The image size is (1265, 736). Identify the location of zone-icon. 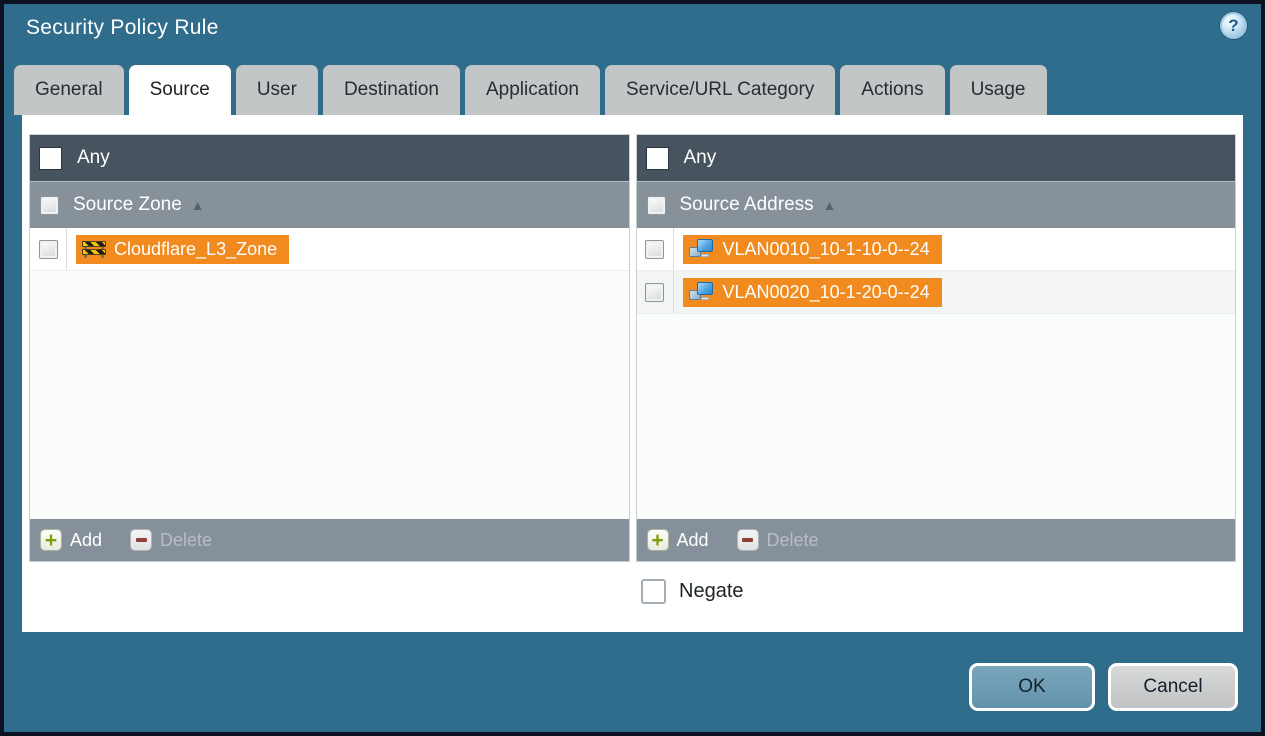
(94, 249).